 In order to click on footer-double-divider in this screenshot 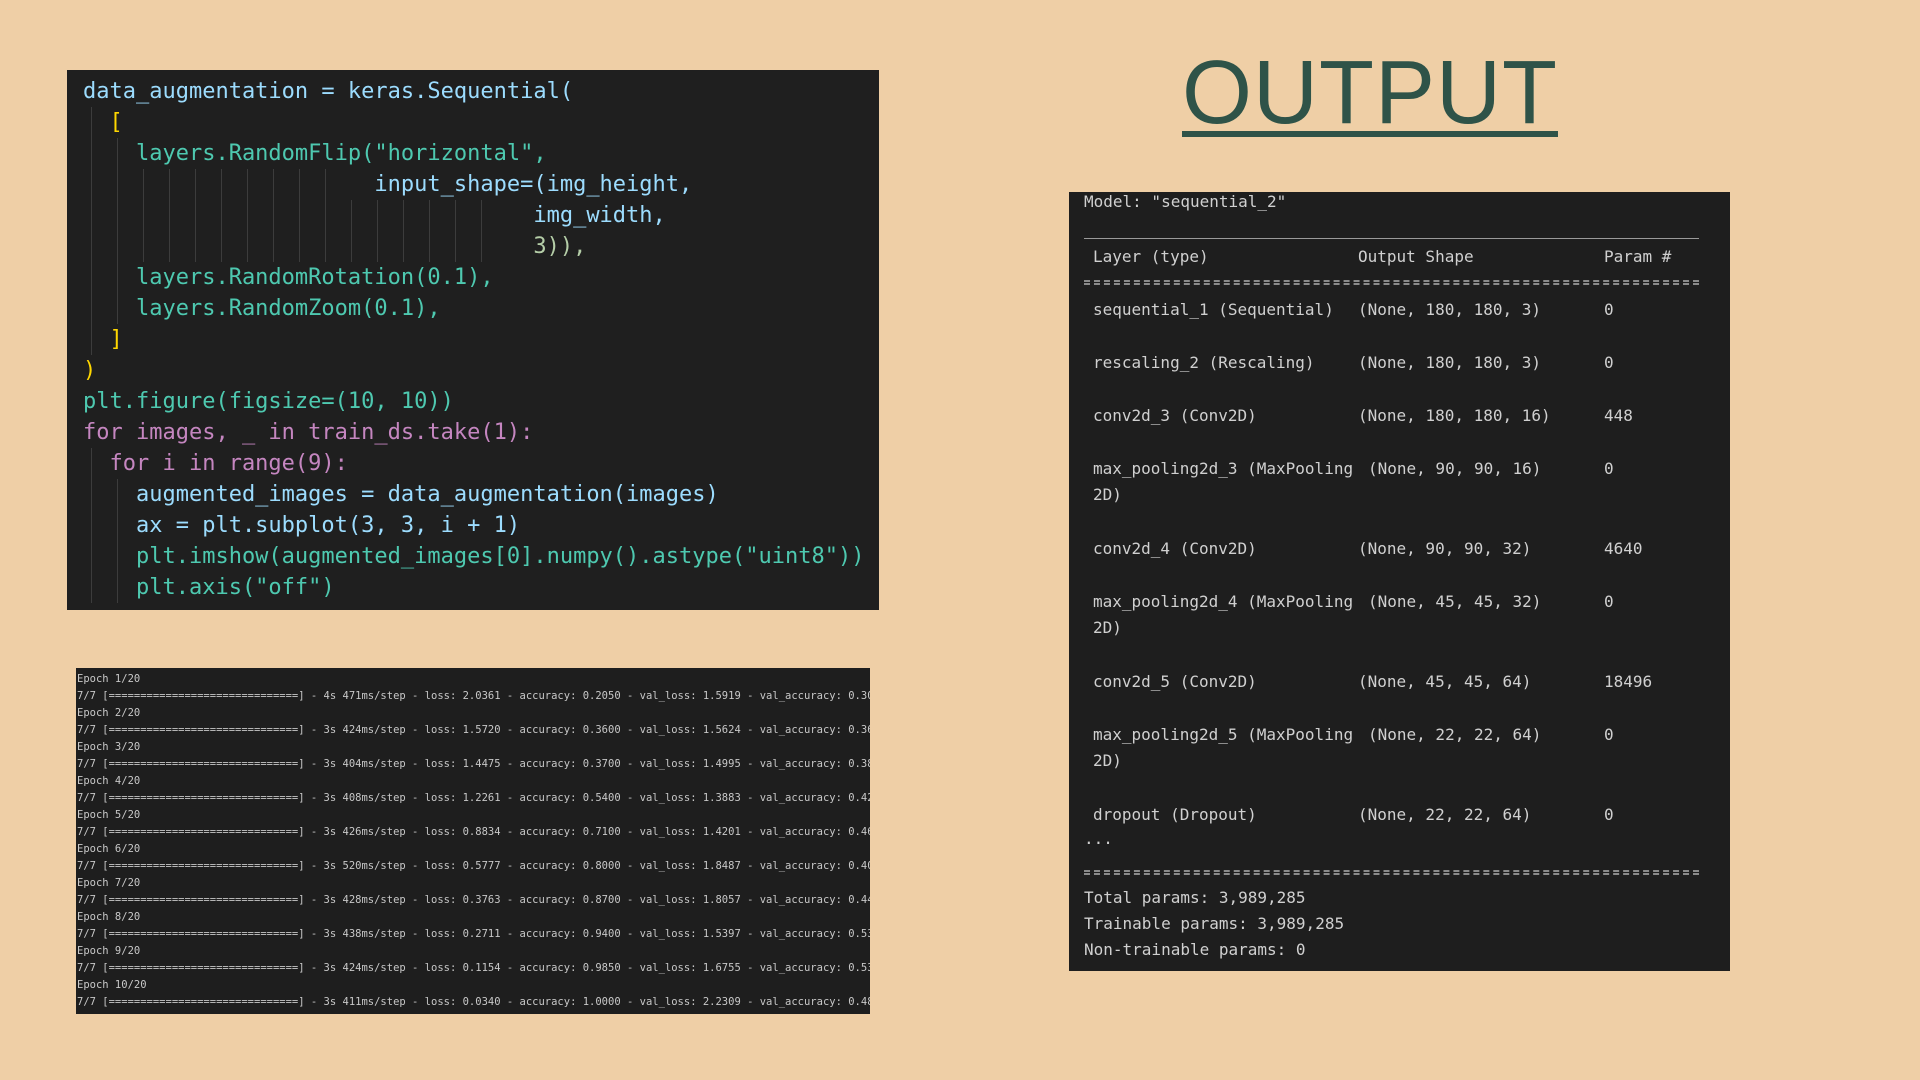, I will do `click(1391, 872)`.